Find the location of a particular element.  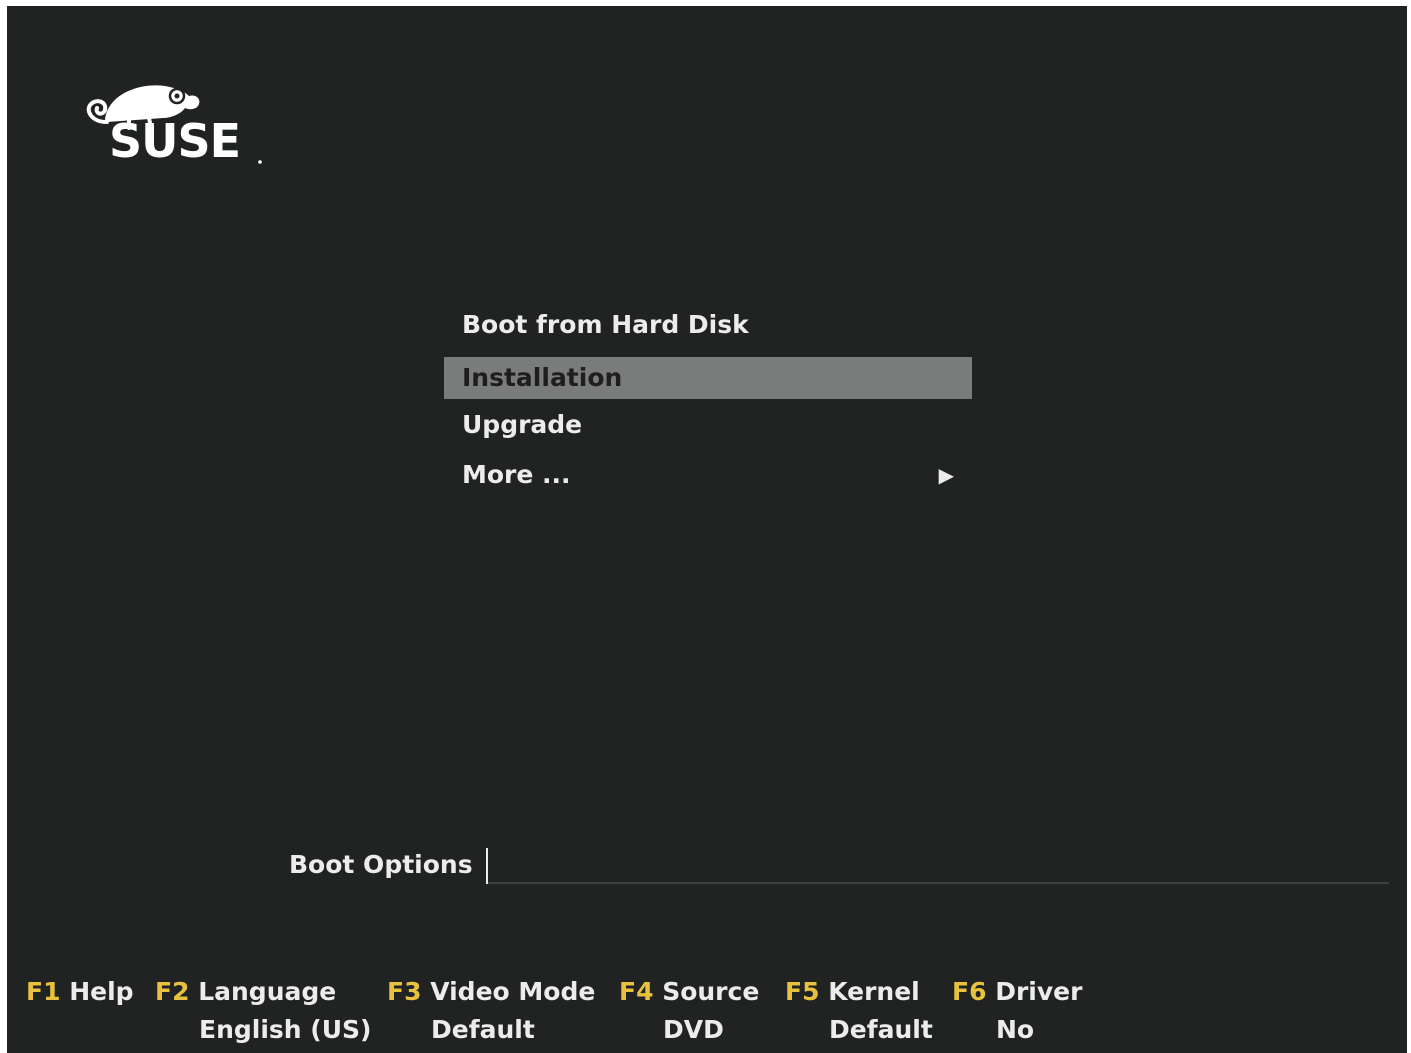

fkey-language: F2 Language is located at coordinates (245, 992).